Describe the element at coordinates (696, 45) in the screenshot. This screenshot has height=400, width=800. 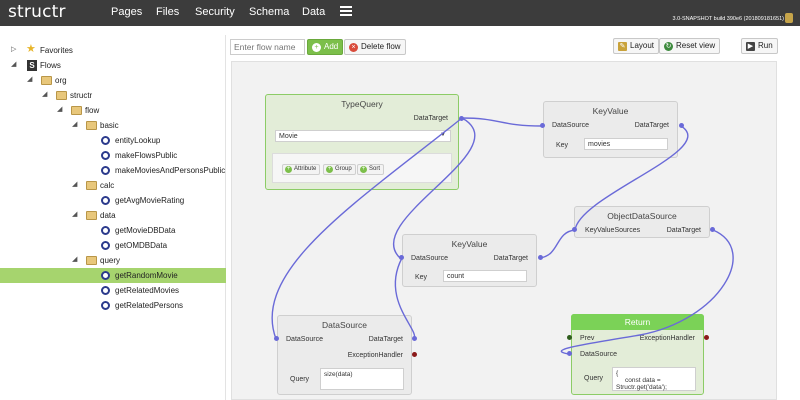
I see `reset-view-label: Reset view` at that location.